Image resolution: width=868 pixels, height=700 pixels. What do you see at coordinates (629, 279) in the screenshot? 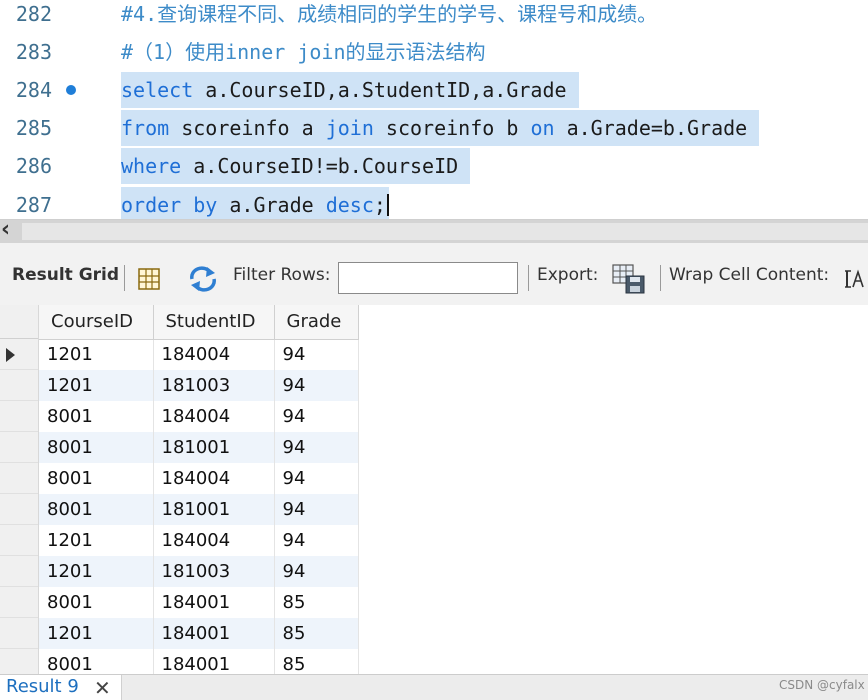
I see `export-icon` at bounding box center [629, 279].